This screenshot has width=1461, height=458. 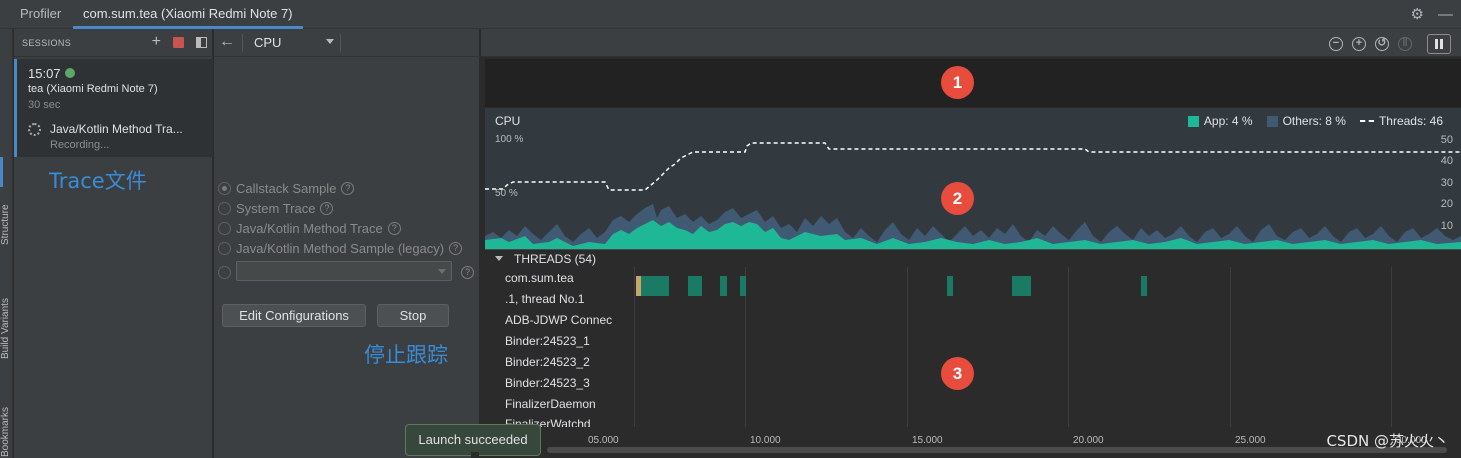 I want to click on option-java-kotlin-method-sample: Java/Kotlin Method Sample (legacy) ?, so click(x=340, y=248).